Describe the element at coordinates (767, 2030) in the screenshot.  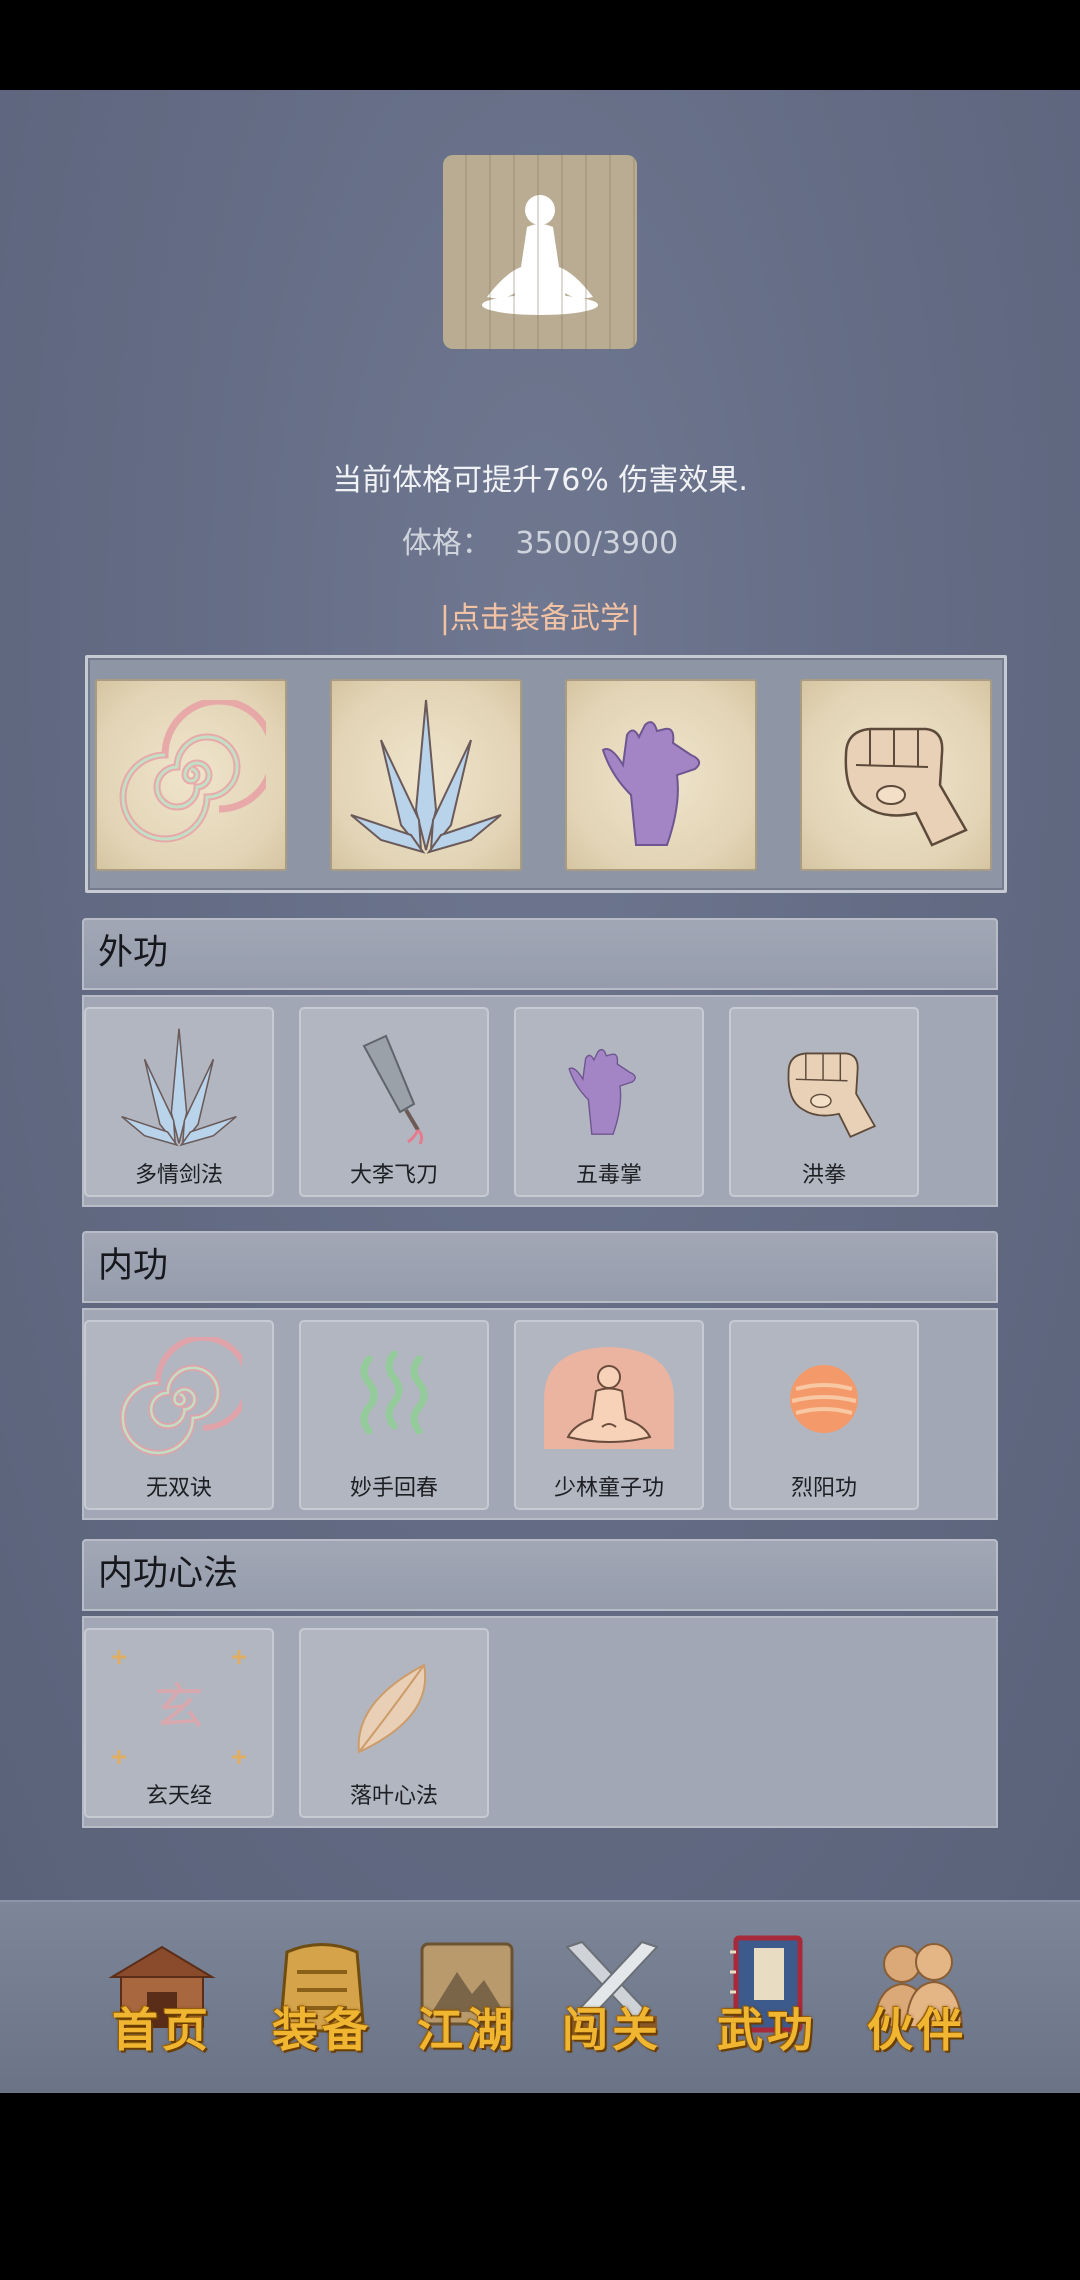
I see `nav-label: 武功` at that location.